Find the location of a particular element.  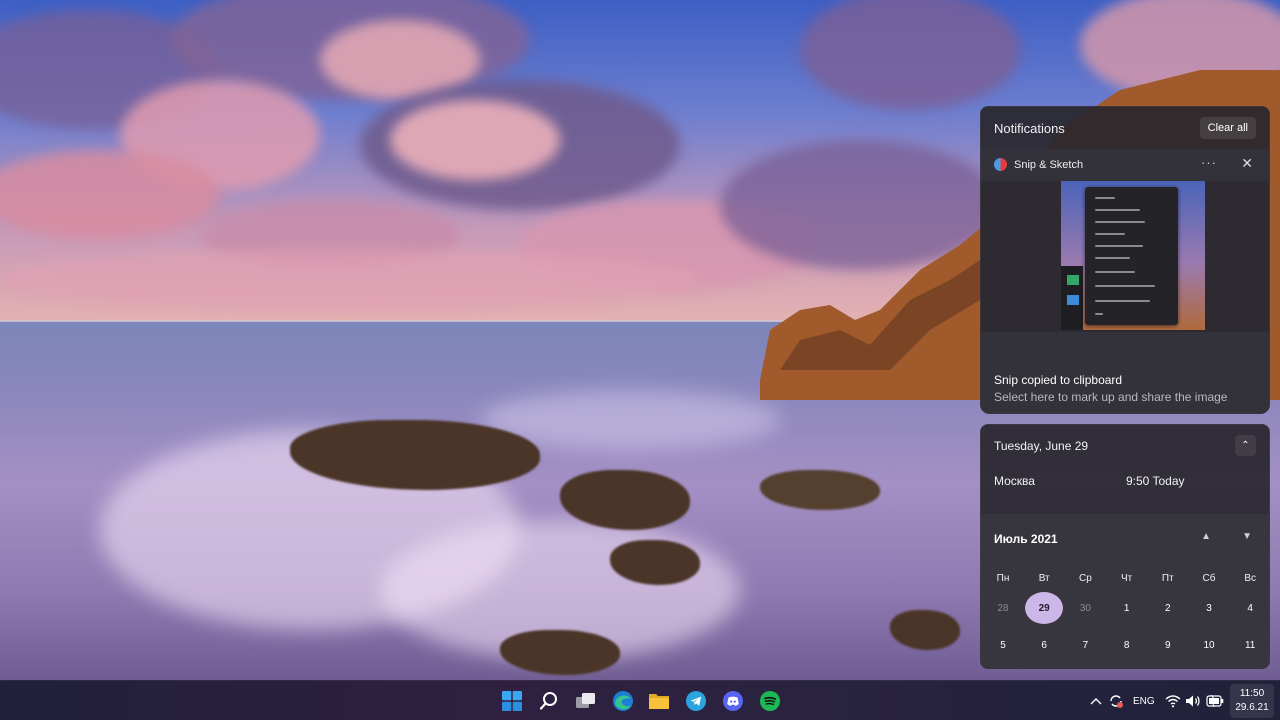

chevron-up-icon is located at coordinates (1096, 701).